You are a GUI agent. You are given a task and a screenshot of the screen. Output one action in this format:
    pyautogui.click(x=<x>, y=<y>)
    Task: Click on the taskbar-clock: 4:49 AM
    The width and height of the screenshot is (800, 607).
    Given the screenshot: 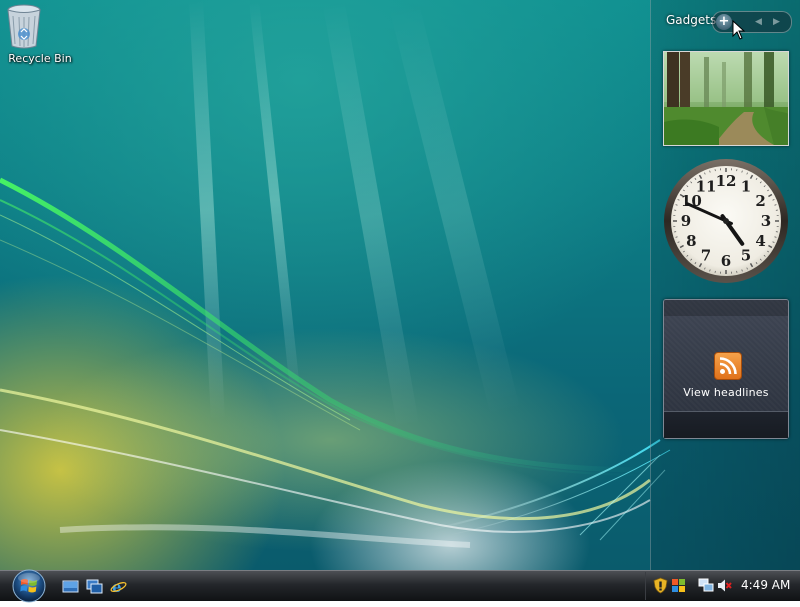 What is the action you would take?
    pyautogui.click(x=765, y=585)
    